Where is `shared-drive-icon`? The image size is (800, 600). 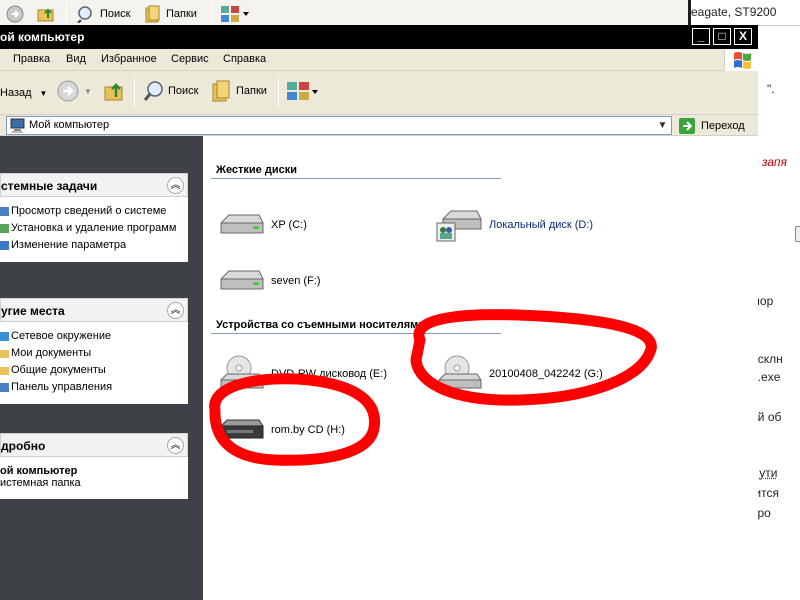 shared-drive-icon is located at coordinates (459, 226).